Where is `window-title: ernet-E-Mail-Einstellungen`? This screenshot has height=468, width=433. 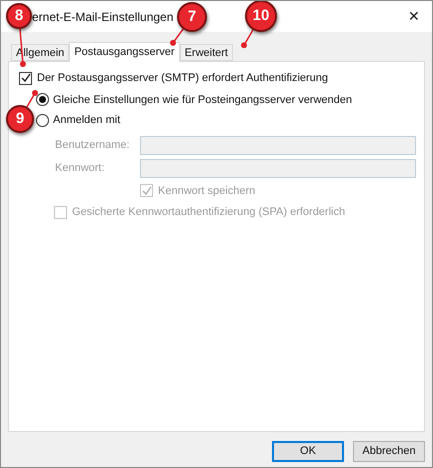 window-title: ernet-E-Mail-Einstellungen is located at coordinates (103, 17).